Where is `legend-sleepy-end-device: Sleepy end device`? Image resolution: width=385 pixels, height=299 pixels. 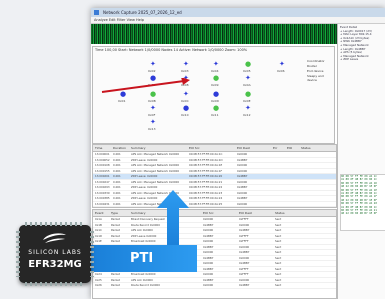 legend-sleepy-end-device: Sleepy end device is located at coordinates (315, 78).